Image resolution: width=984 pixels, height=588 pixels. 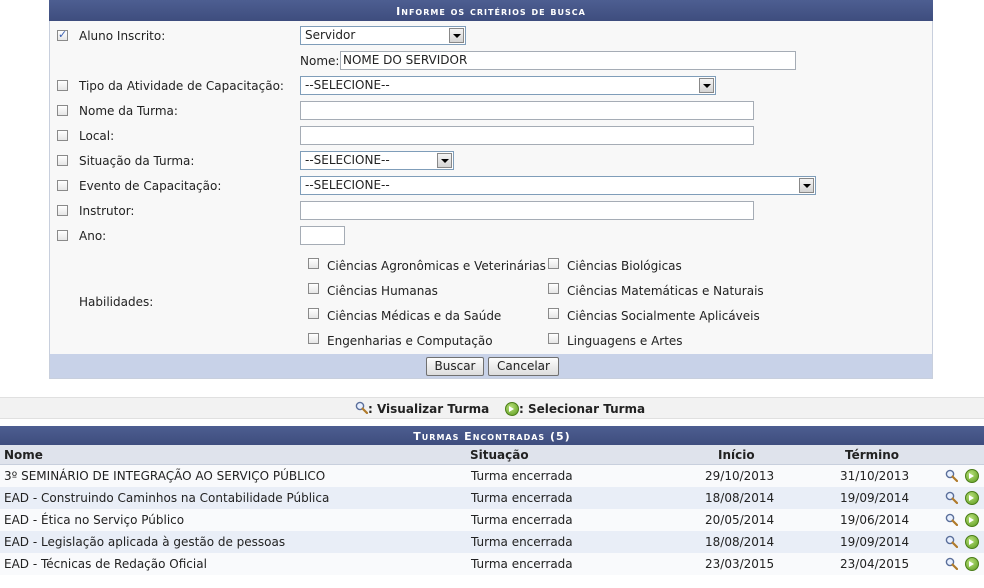 I want to click on green-arrow-icon, so click(x=512, y=409).